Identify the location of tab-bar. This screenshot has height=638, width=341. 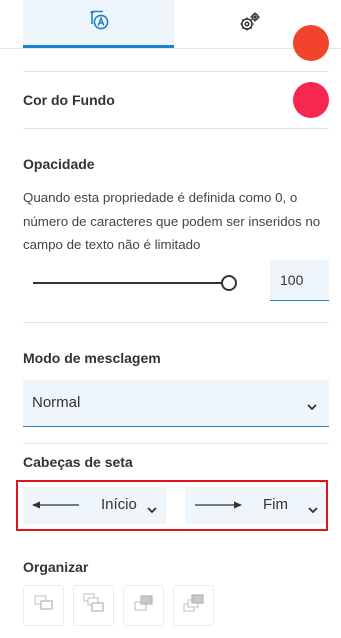
(170, 24).